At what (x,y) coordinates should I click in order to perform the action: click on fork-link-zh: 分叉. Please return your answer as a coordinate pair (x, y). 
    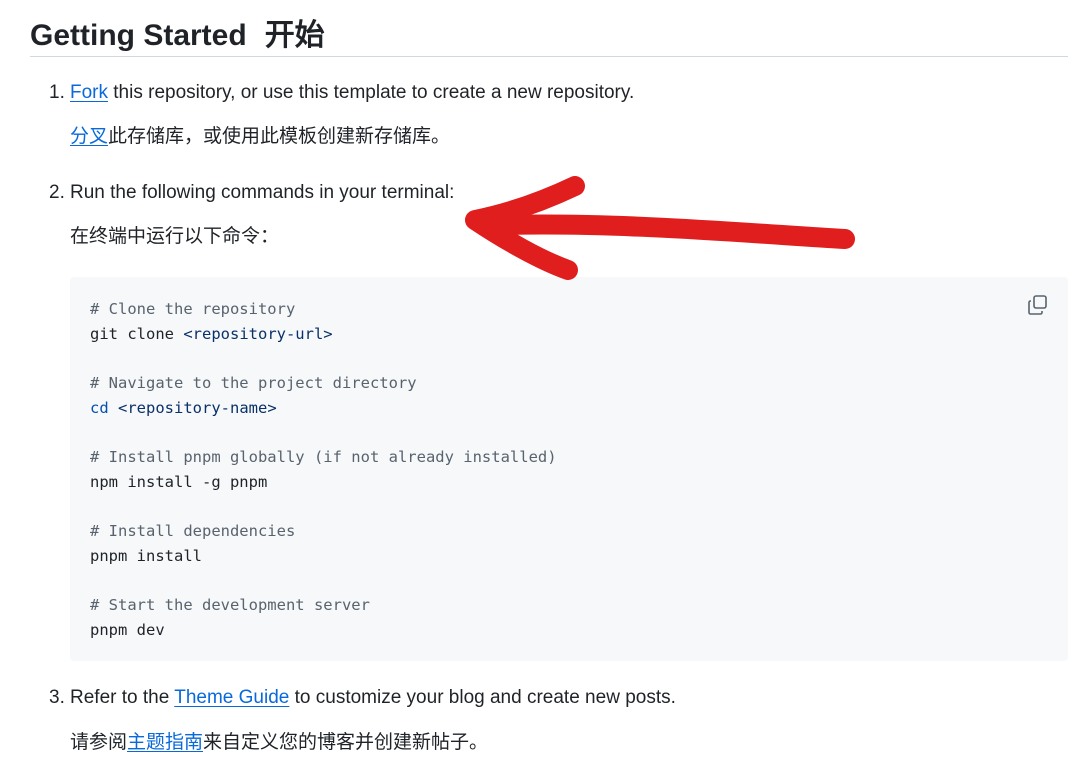
    Looking at the image, I should click on (89, 136).